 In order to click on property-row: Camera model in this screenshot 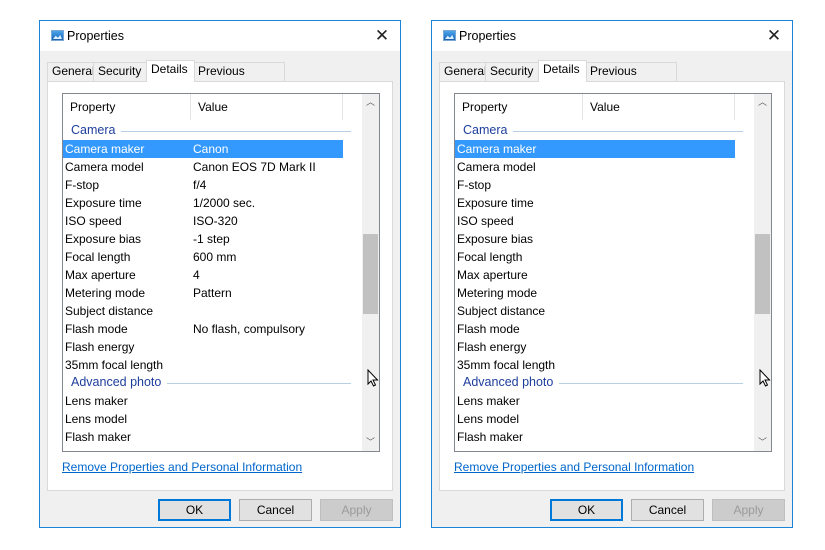, I will do `click(596, 167)`.